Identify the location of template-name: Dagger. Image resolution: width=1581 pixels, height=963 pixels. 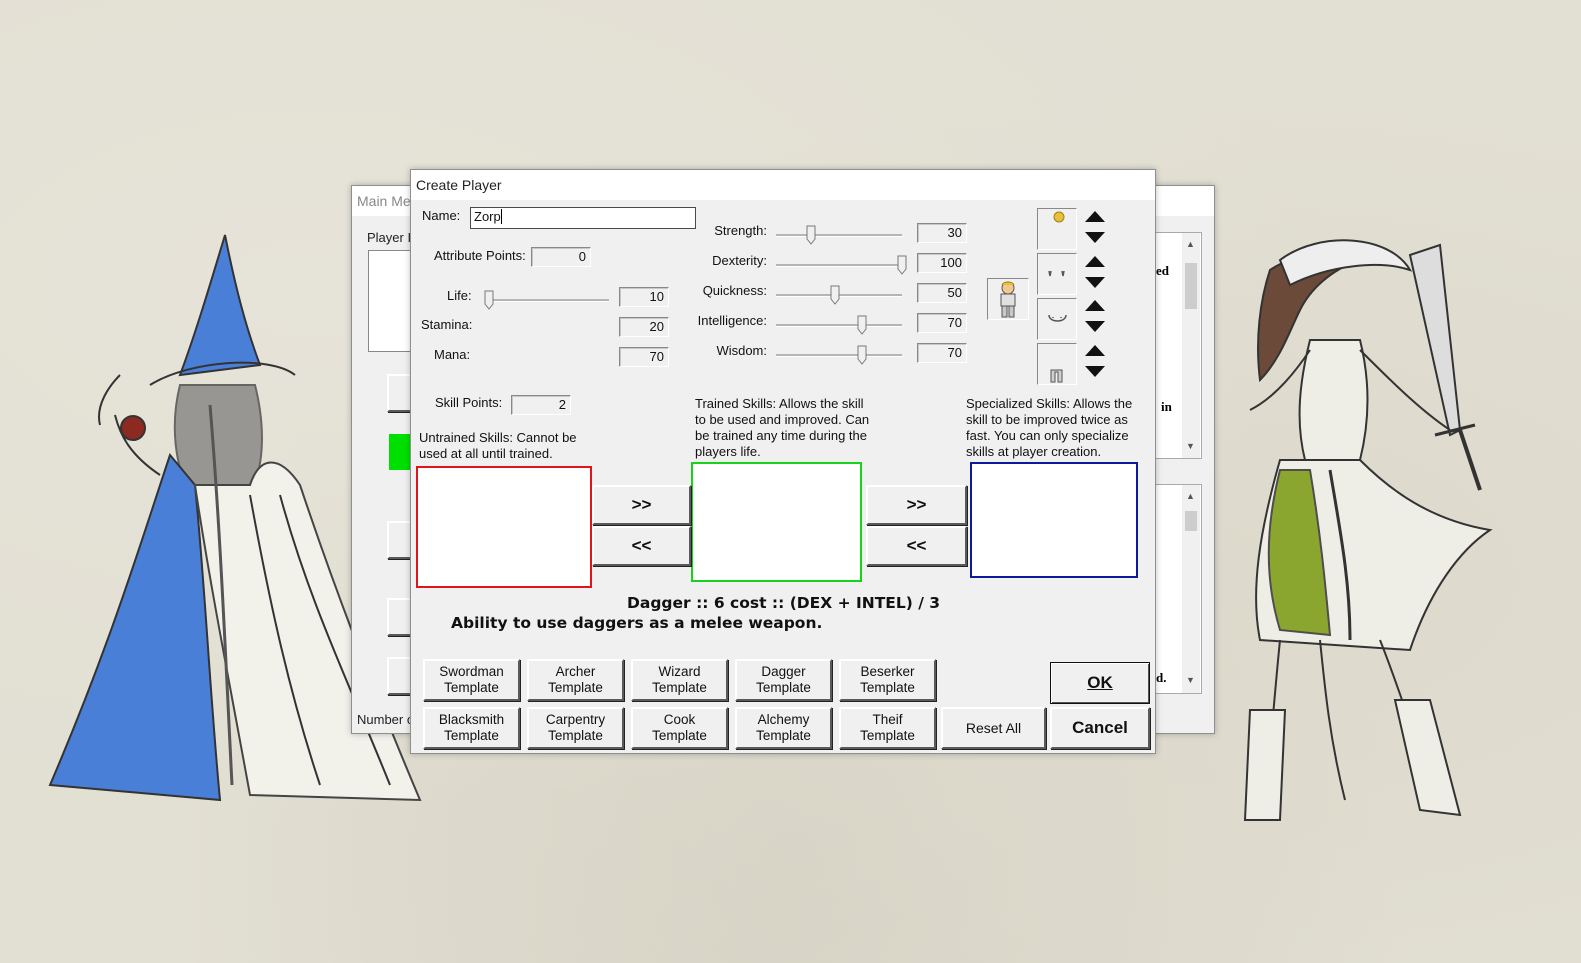
(783, 671).